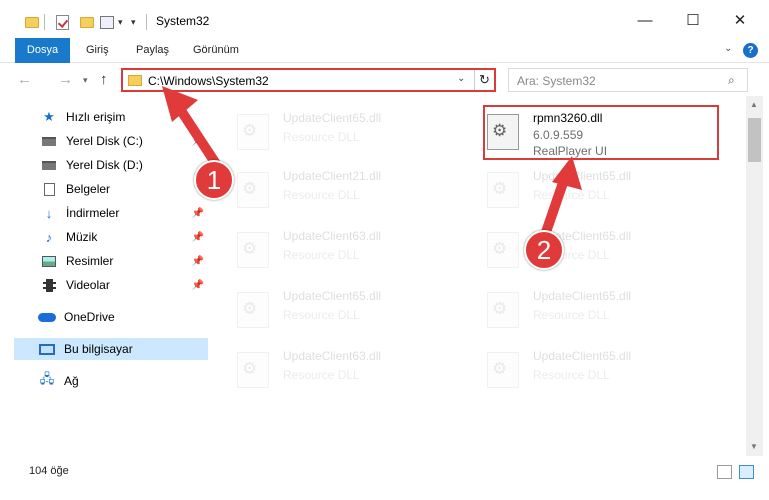 This screenshot has height=500, width=769. I want to click on scroll-down-icon: ▼, so click(754, 446).